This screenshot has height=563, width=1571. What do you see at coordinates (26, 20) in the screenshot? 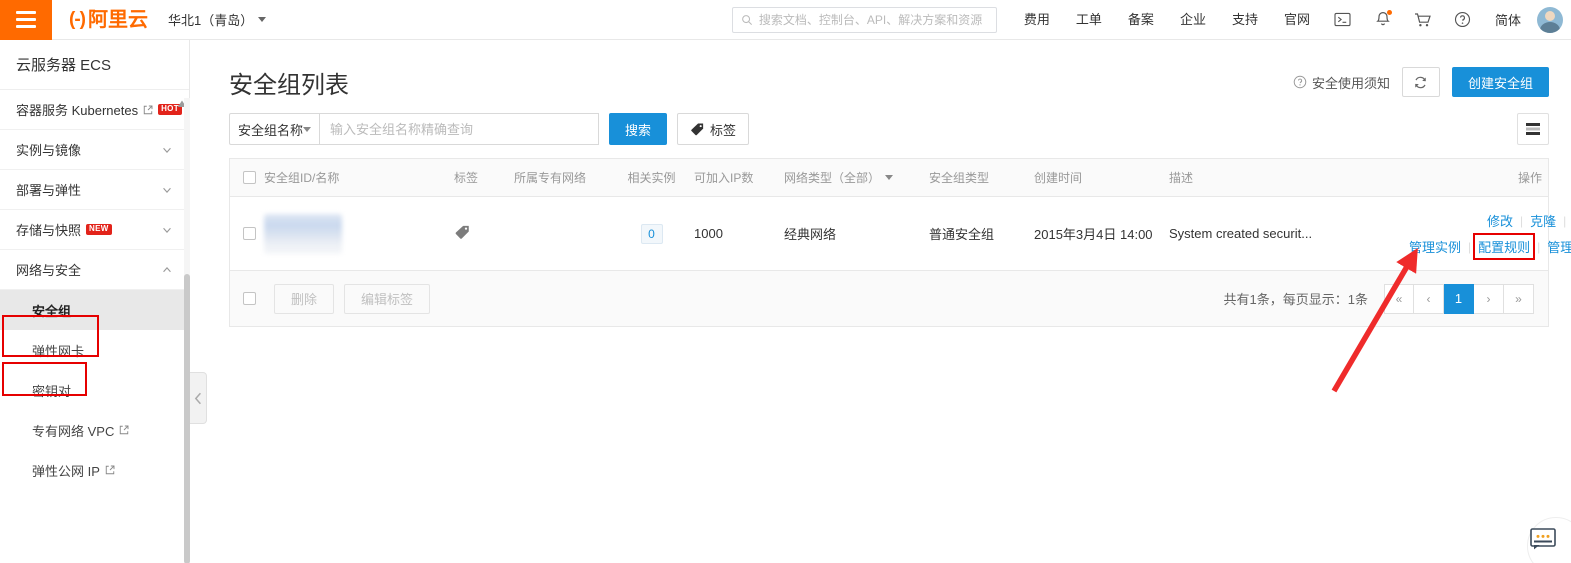
I see `hamburger-menu-icon` at bounding box center [26, 20].